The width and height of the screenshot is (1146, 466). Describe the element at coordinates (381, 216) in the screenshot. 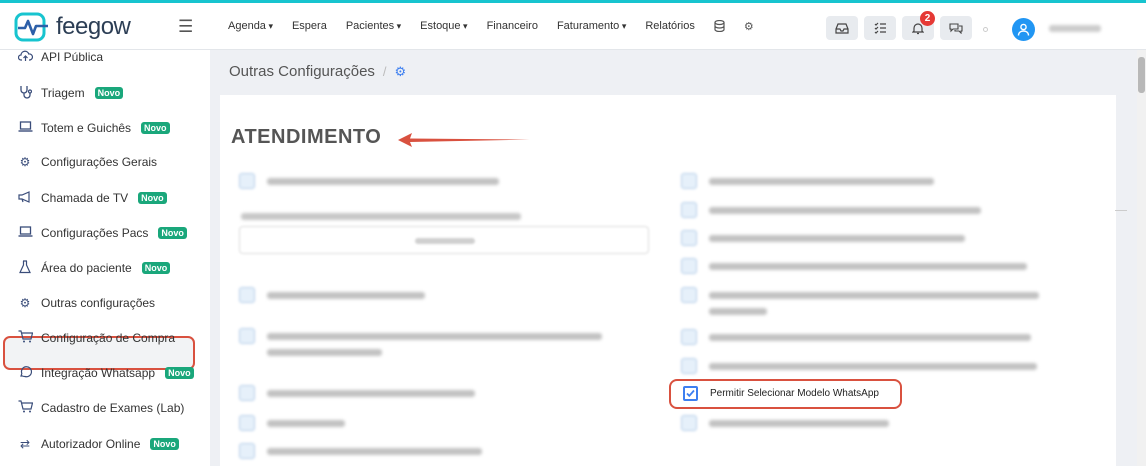

I see `select-label-redacted` at that location.